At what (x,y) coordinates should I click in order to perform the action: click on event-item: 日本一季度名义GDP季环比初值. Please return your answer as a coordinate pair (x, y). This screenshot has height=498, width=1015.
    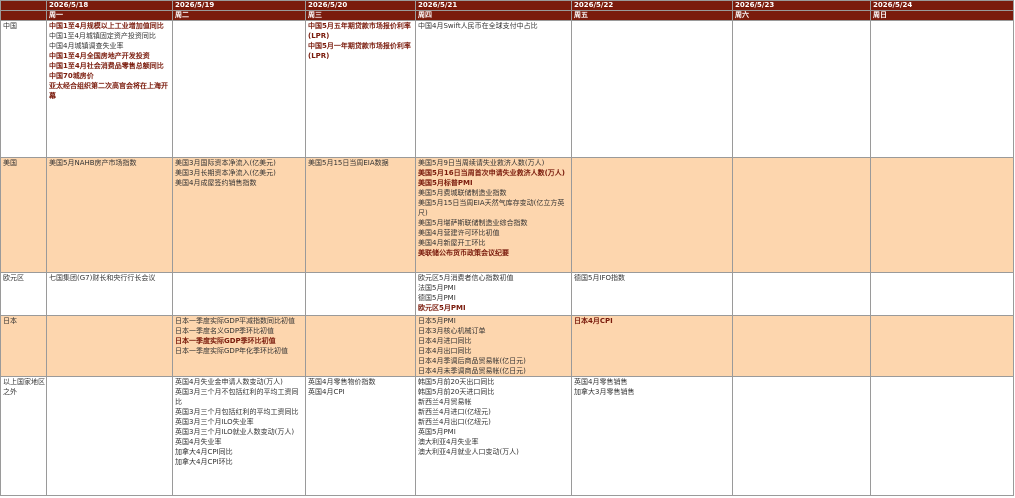
    Looking at the image, I should click on (225, 331).